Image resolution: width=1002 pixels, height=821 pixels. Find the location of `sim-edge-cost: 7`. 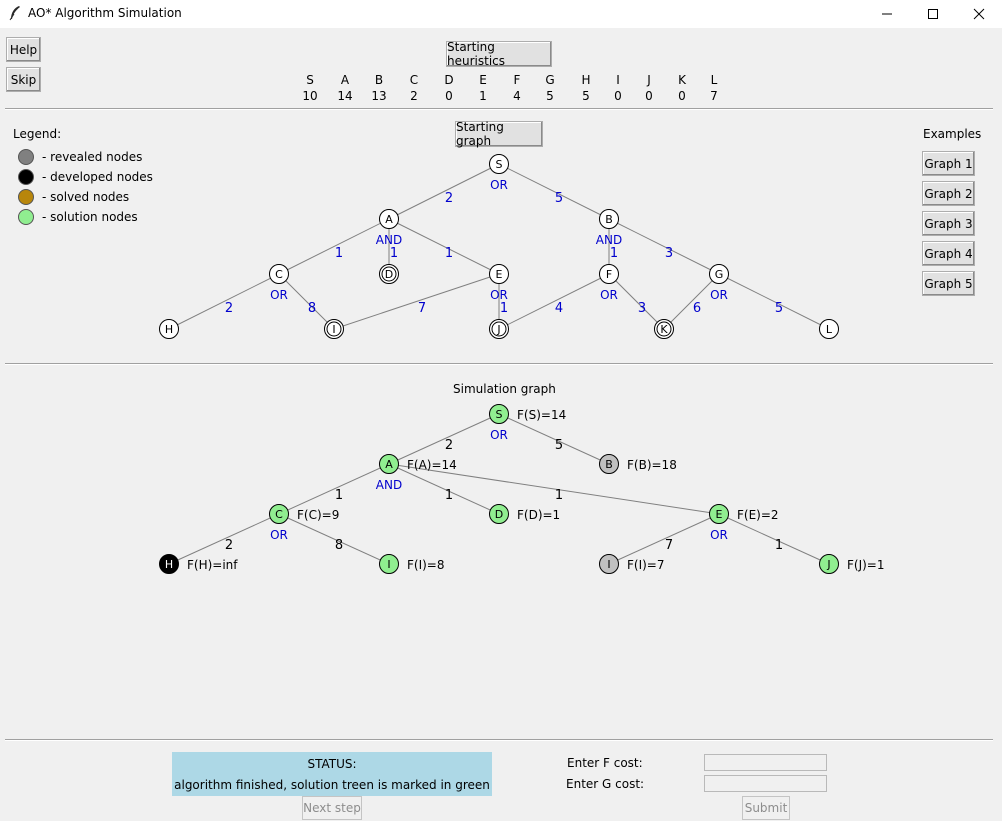

sim-edge-cost: 7 is located at coordinates (669, 545).